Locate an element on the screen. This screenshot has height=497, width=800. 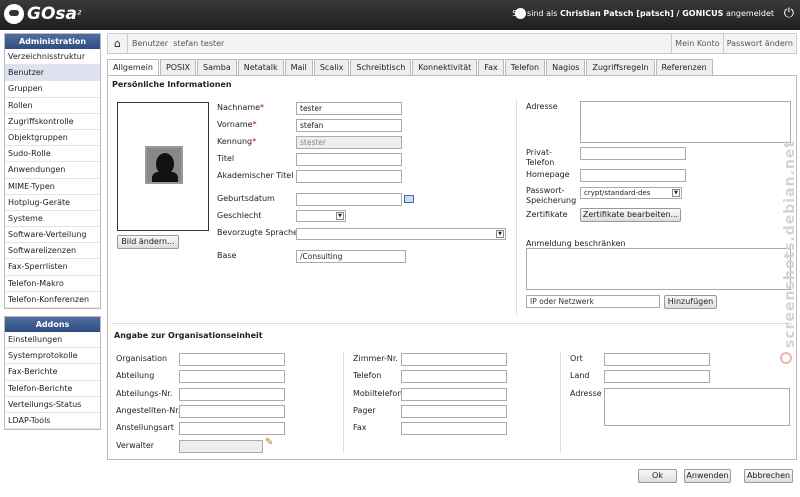
tab-item: POSIX is located at coordinates (177, 67).